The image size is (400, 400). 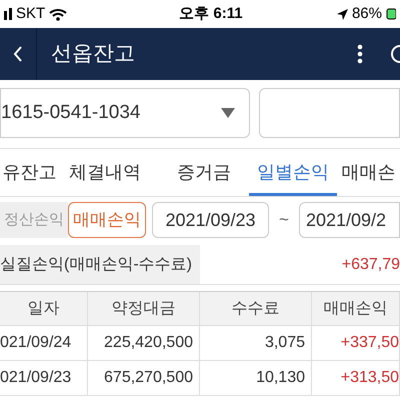 I want to click on carrier: SKT, so click(x=31, y=14).